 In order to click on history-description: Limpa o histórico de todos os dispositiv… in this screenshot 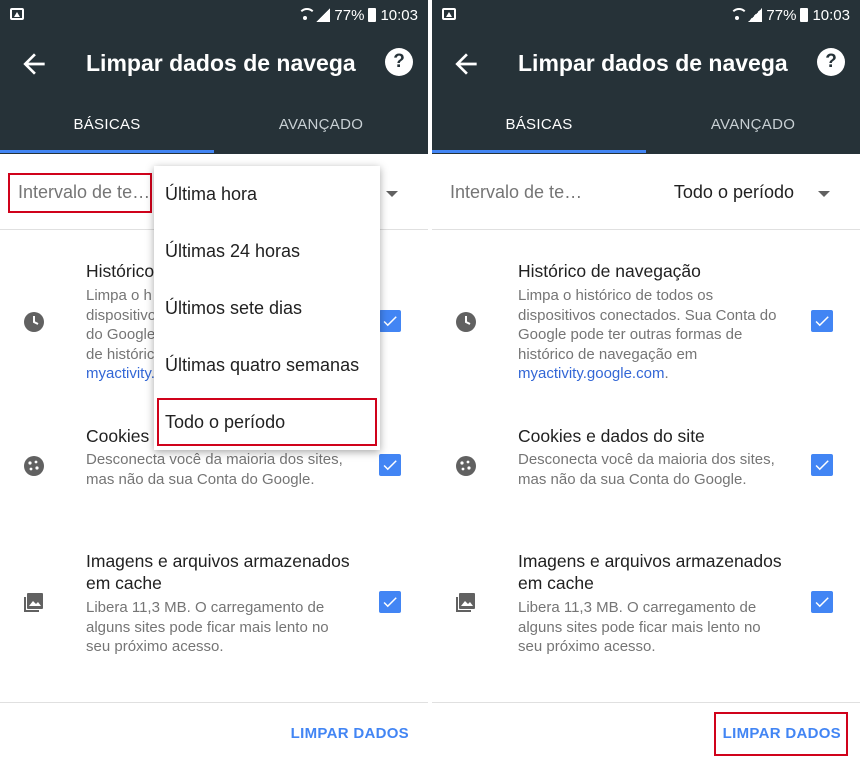, I will do `click(653, 335)`.